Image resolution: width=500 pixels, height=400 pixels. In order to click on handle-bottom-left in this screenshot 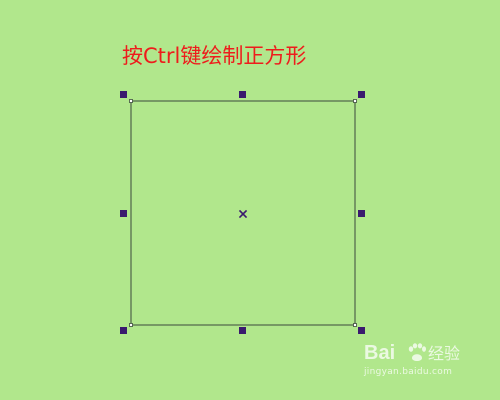, I will do `click(123, 330)`.